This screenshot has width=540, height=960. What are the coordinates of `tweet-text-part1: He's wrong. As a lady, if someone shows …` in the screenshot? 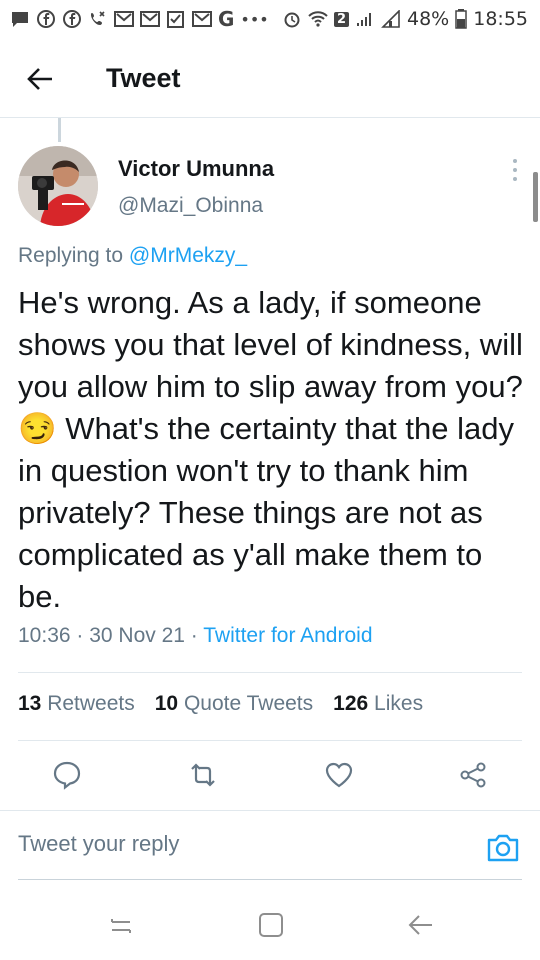 It's located at (270, 344).